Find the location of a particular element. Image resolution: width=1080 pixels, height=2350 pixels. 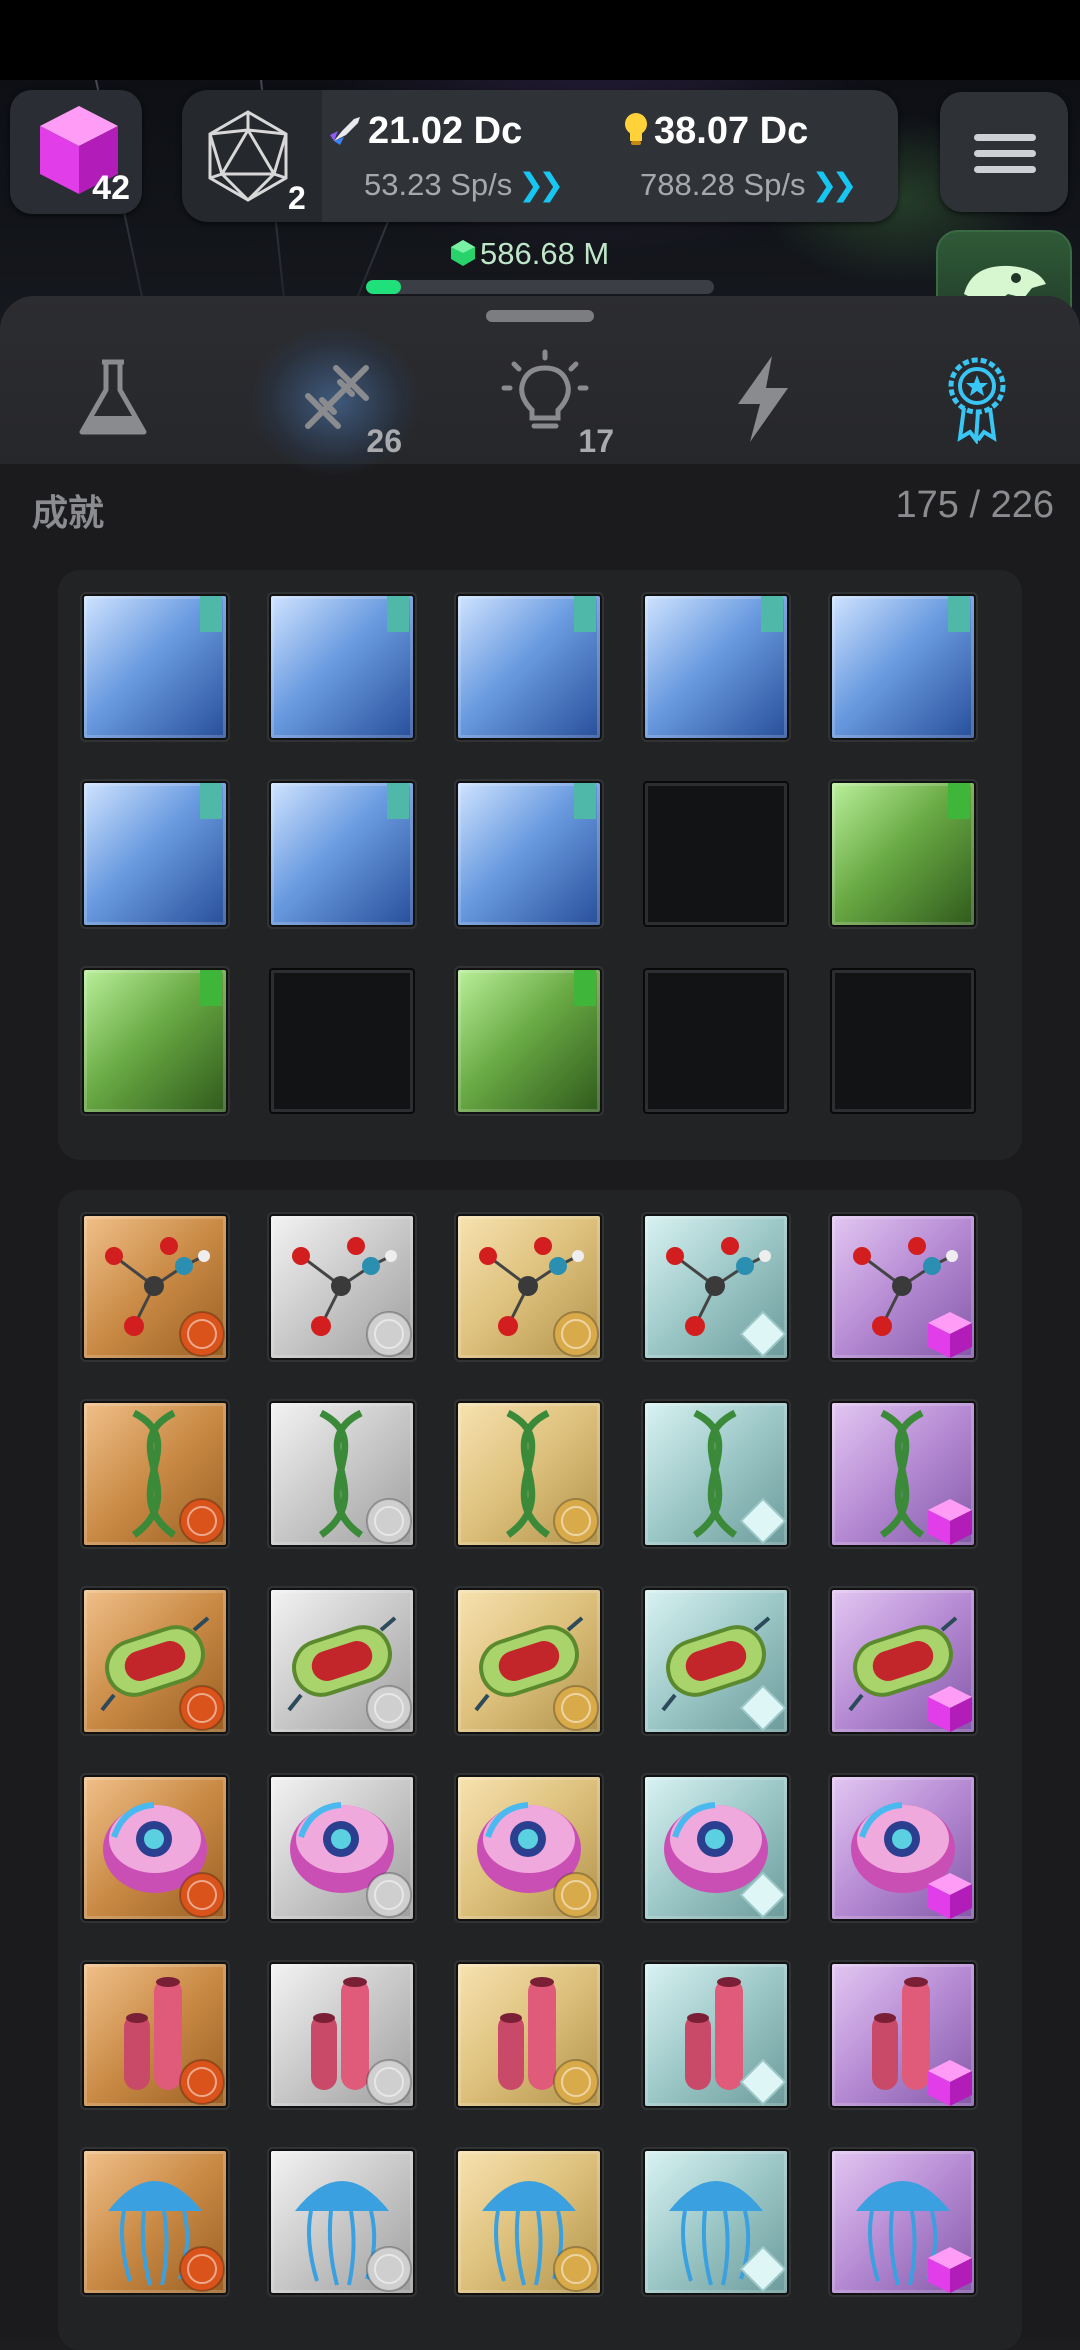

cube-count: 42 is located at coordinates (111, 188).